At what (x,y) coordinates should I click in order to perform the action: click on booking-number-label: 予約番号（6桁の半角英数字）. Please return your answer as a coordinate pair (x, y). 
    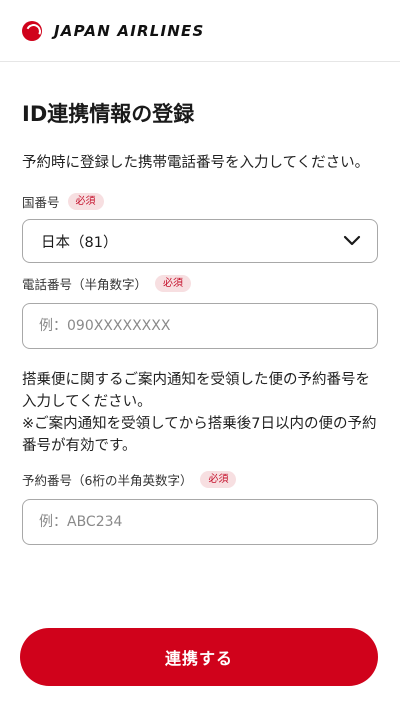
    Looking at the image, I should click on (107, 480).